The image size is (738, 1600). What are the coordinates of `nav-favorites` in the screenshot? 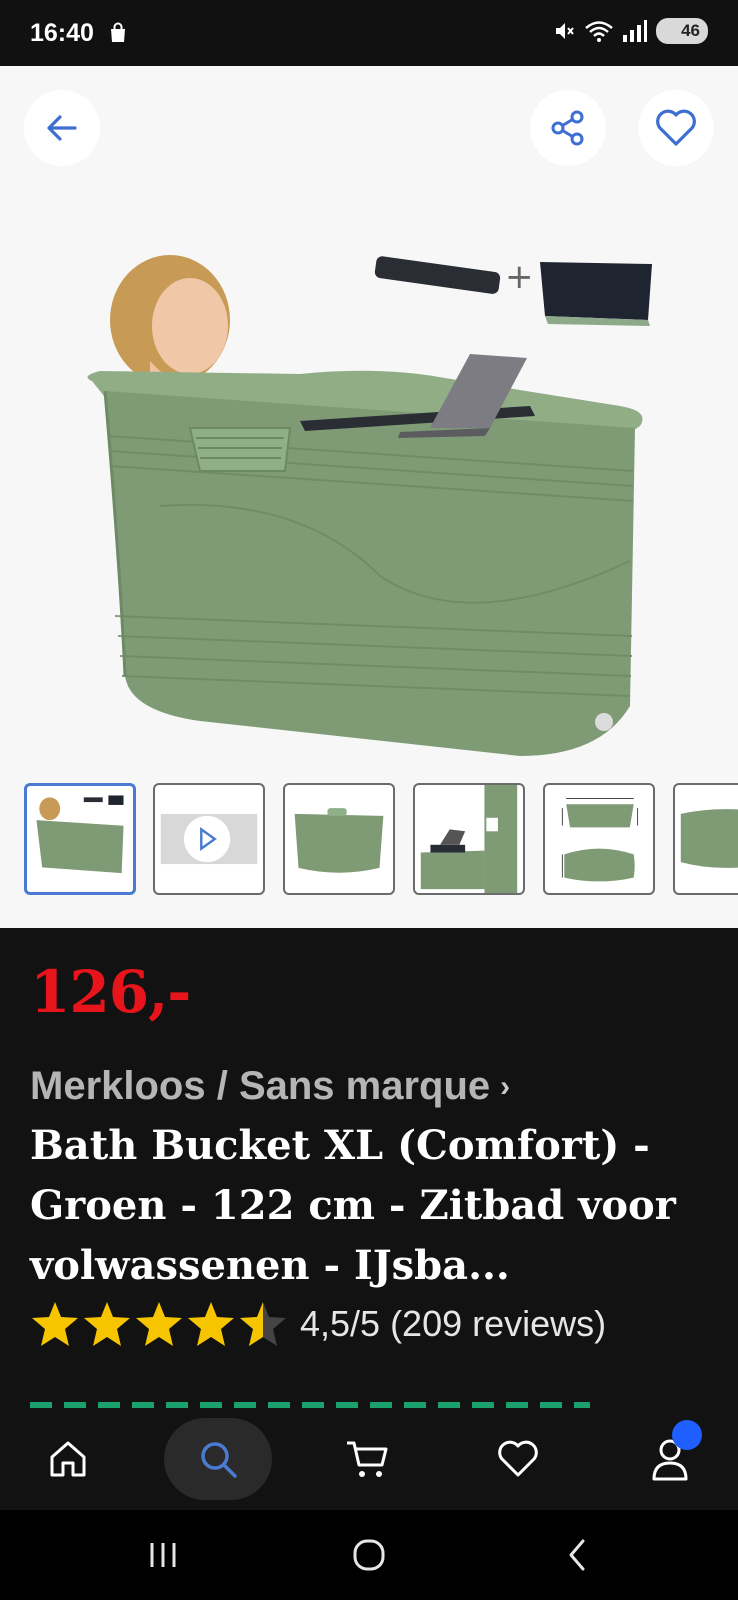 It's located at (518, 1459).